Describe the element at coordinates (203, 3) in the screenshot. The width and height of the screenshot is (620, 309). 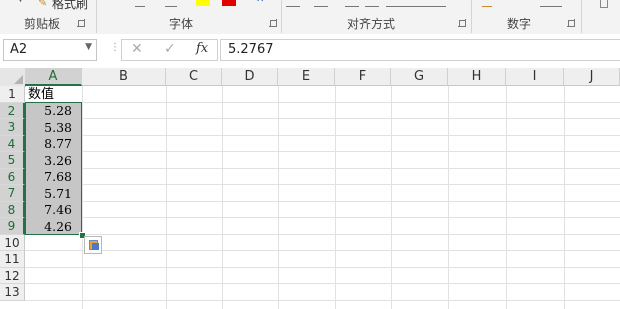
I see `fill-color-icon` at that location.